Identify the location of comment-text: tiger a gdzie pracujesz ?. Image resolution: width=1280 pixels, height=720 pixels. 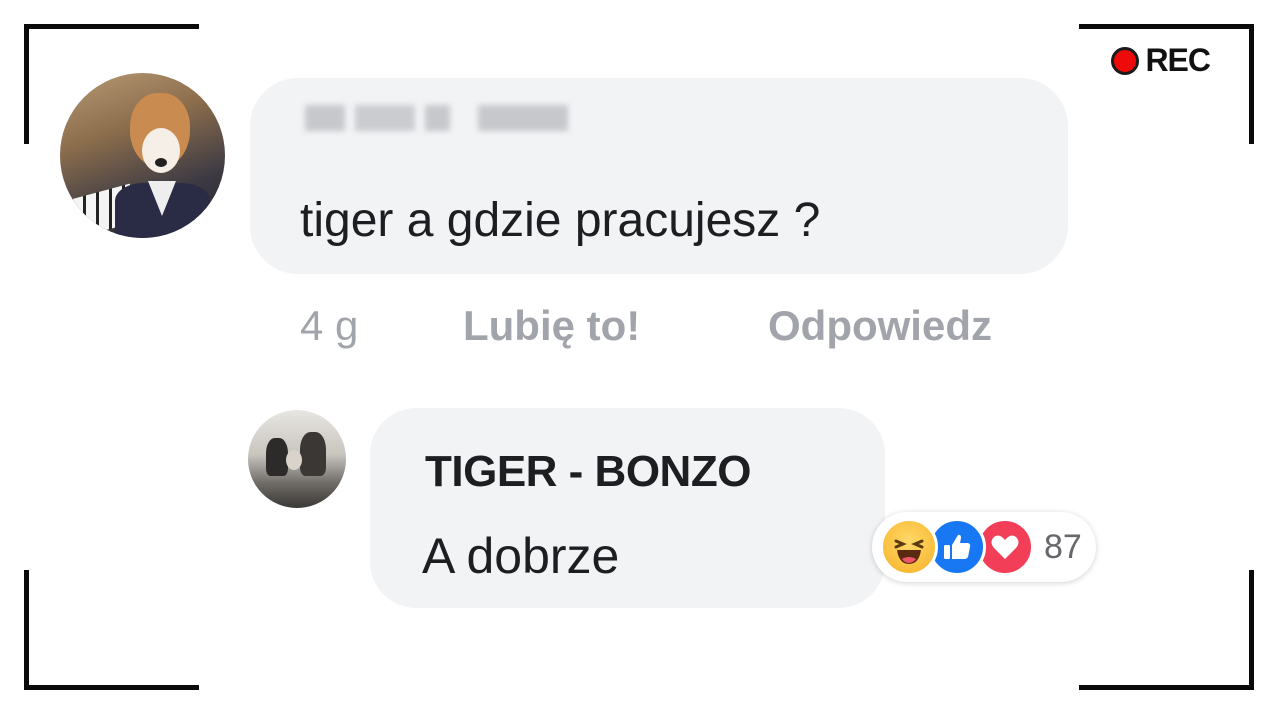
(560, 220).